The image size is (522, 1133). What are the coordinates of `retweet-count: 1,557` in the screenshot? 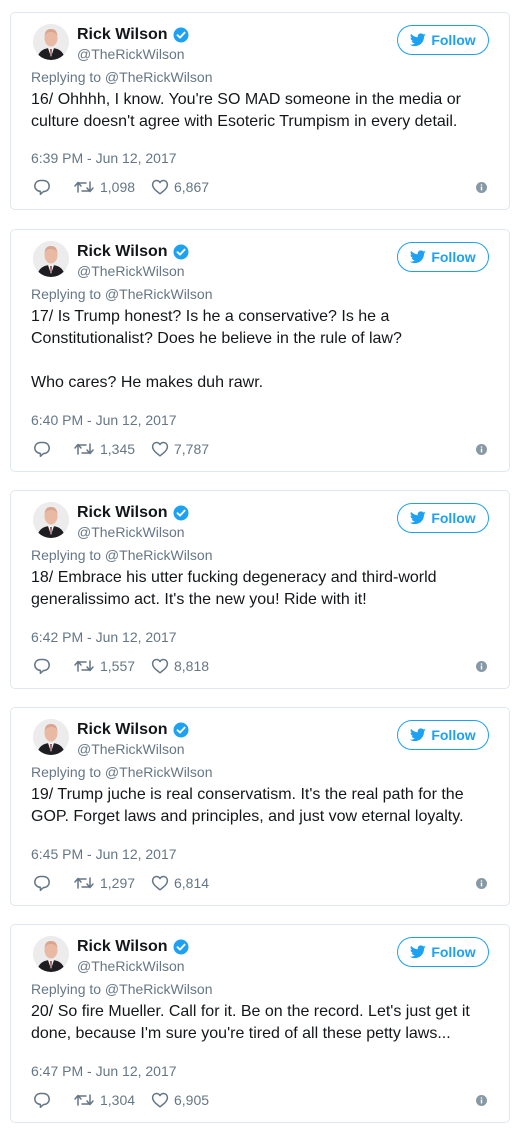 It's located at (118, 666).